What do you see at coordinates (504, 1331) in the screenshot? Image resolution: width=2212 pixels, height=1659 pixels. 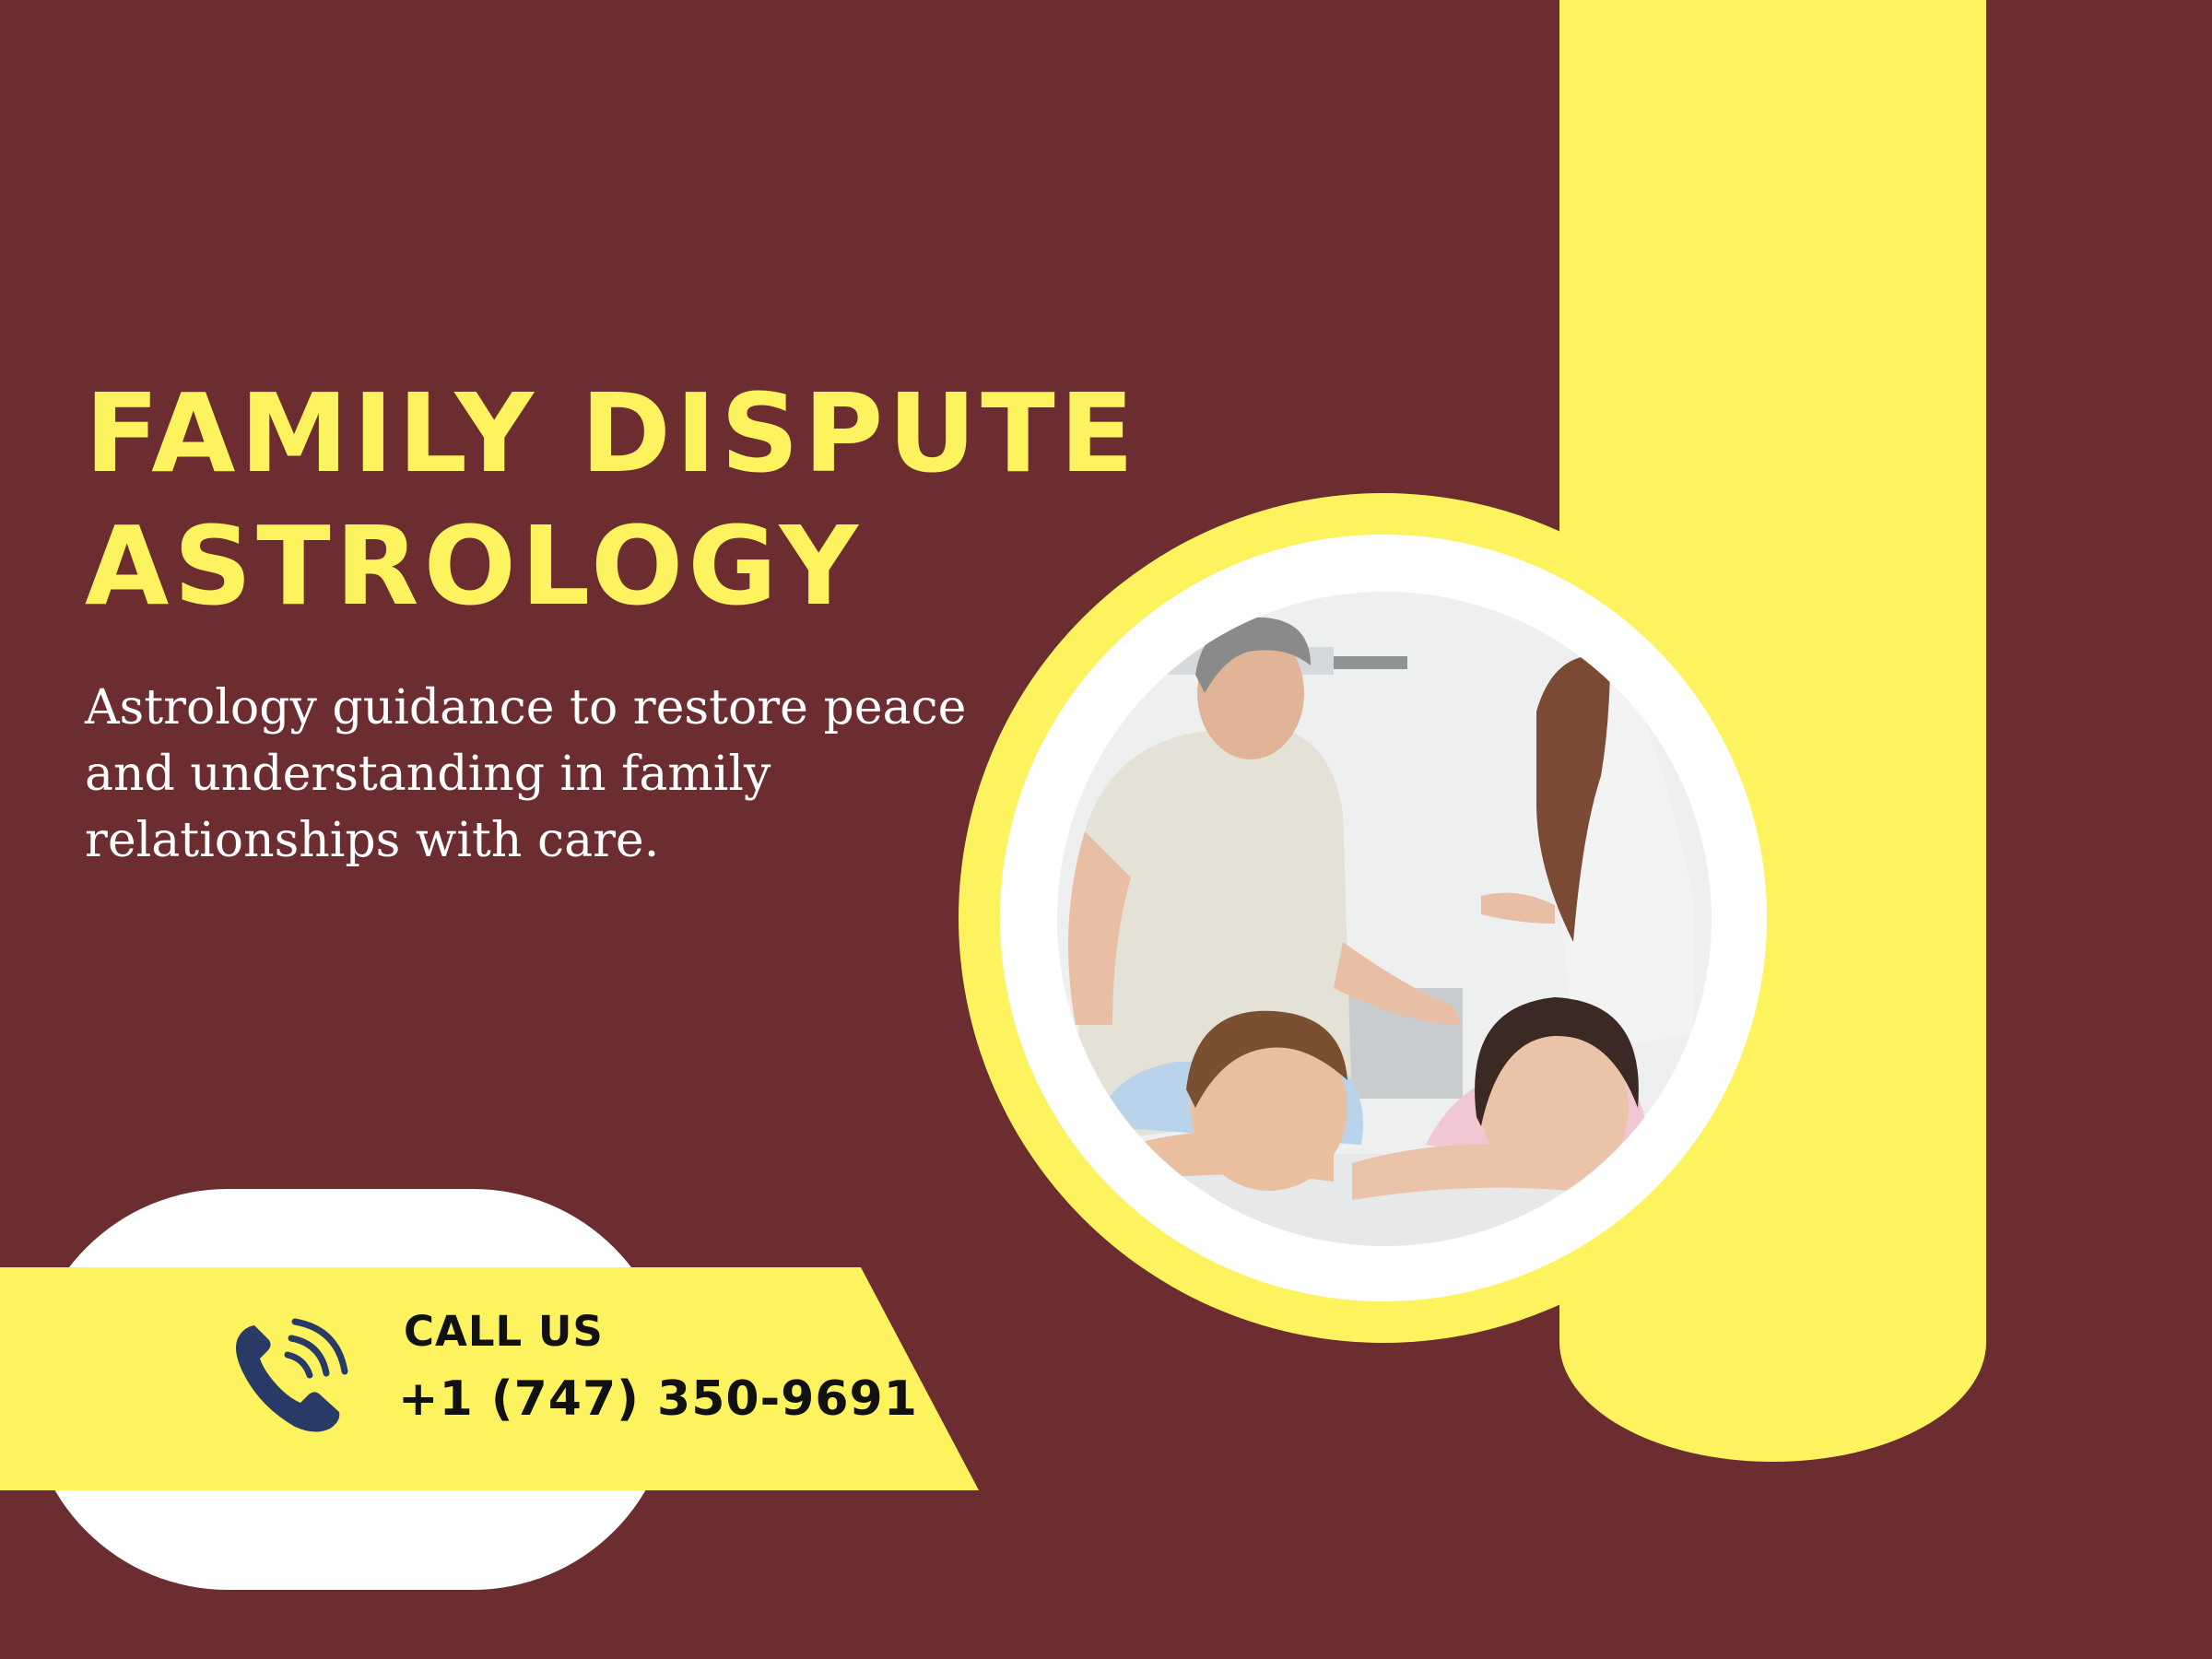 I see `call-us-label: CALL US` at bounding box center [504, 1331].